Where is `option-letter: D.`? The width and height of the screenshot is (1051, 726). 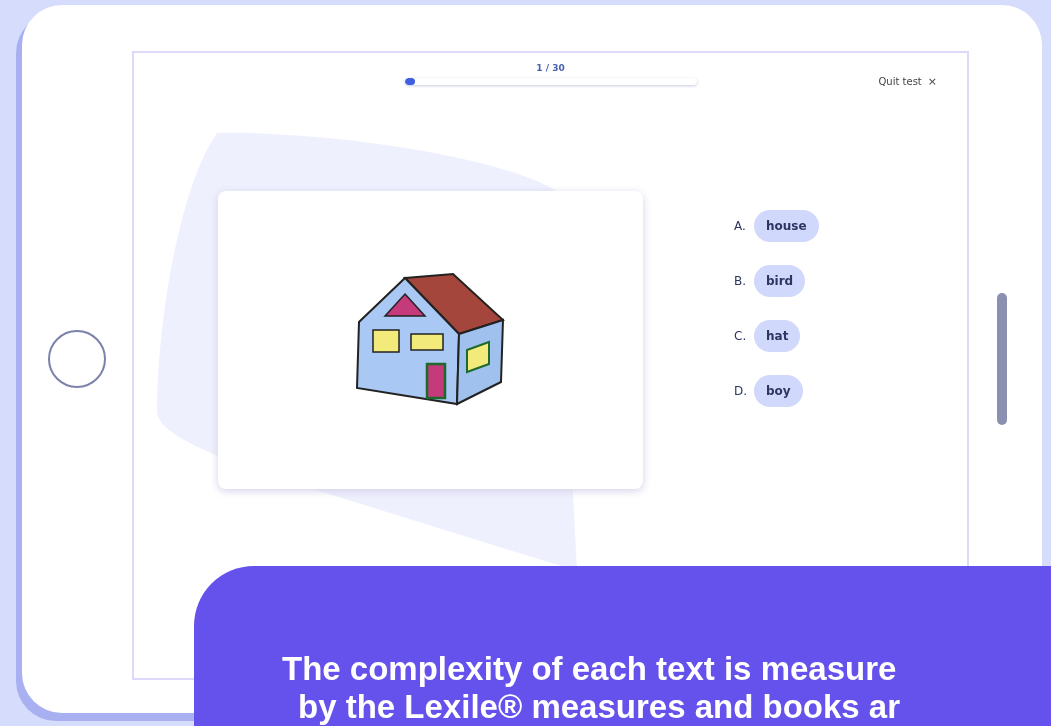 option-letter: D. is located at coordinates (741, 391).